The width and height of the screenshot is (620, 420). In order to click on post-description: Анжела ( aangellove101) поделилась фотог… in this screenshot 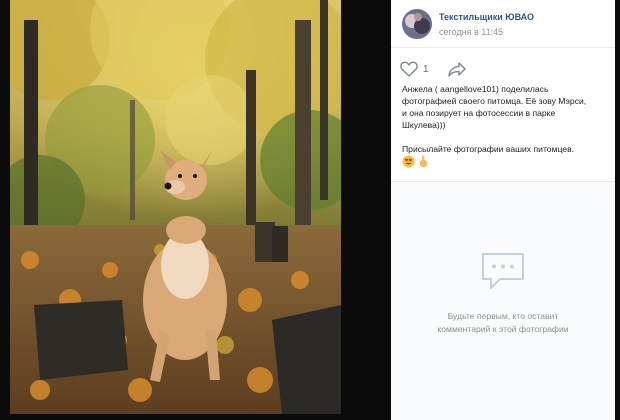, I will do `click(506, 119)`.